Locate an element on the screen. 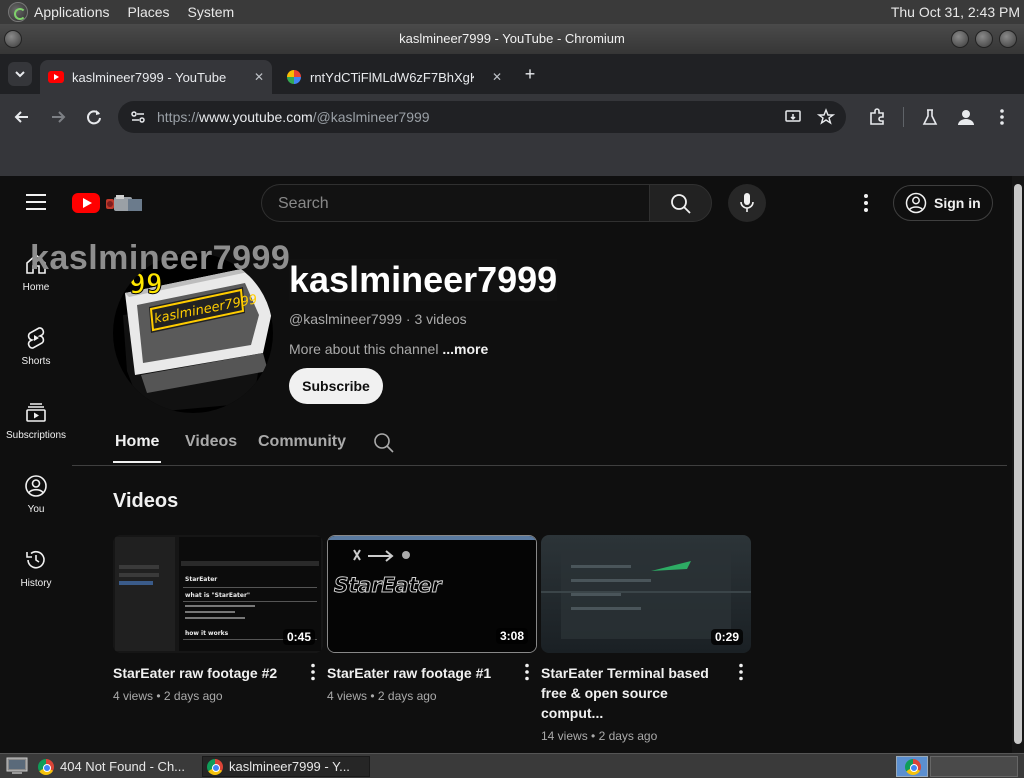  reload-icon is located at coordinates (94, 117).